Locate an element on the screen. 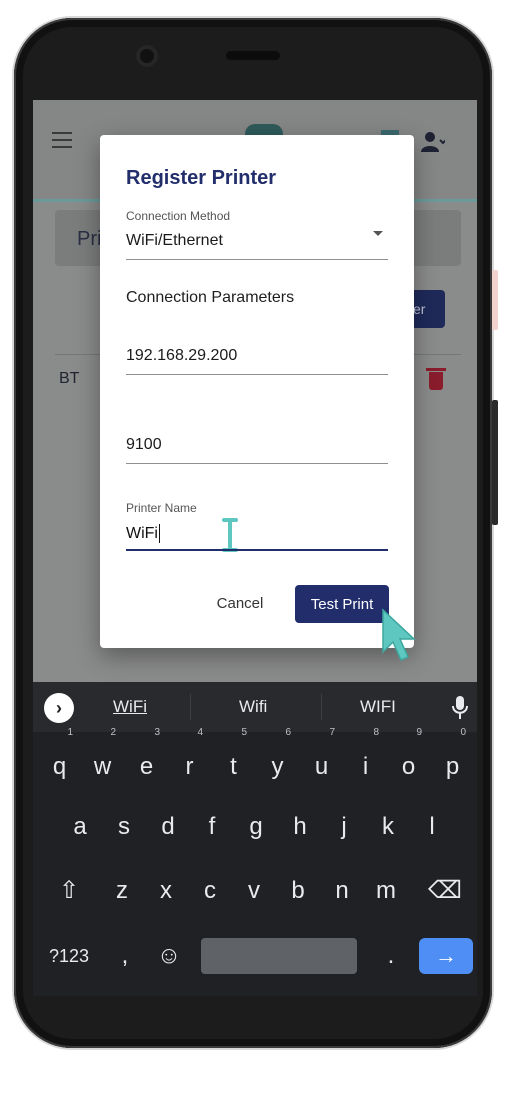 The image size is (509, 1100). printers-tab-label: Pri is located at coordinates (89, 239).